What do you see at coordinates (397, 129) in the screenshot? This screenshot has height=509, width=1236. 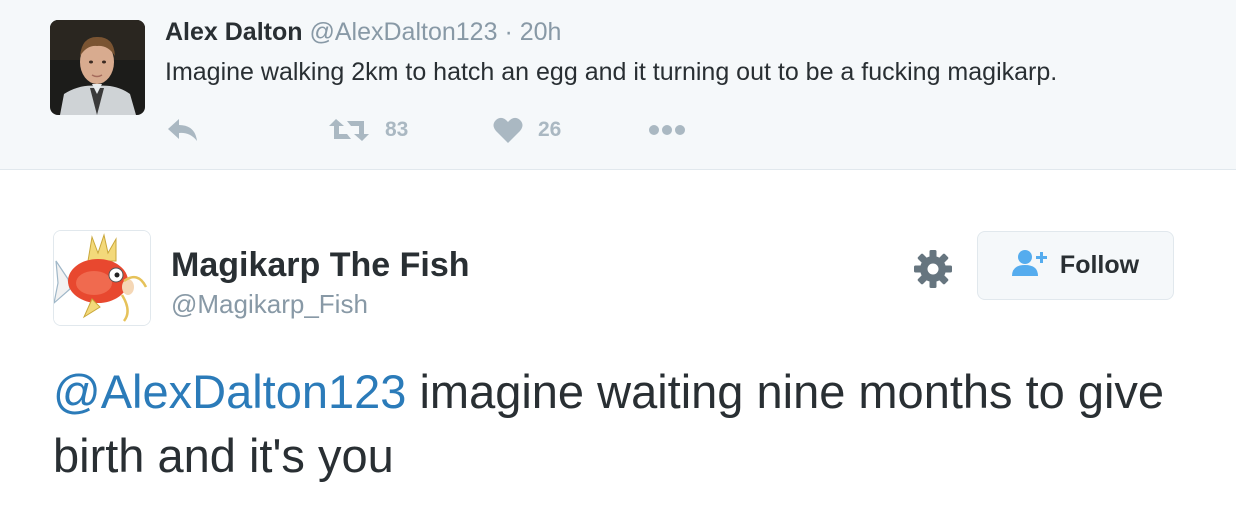 I see `retweet-count: 83` at bounding box center [397, 129].